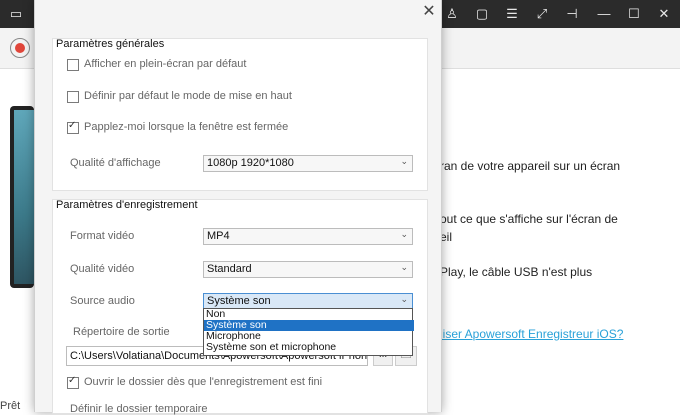 The width and height of the screenshot is (680, 415). I want to click on maximize-icon: ☐, so click(634, 14).